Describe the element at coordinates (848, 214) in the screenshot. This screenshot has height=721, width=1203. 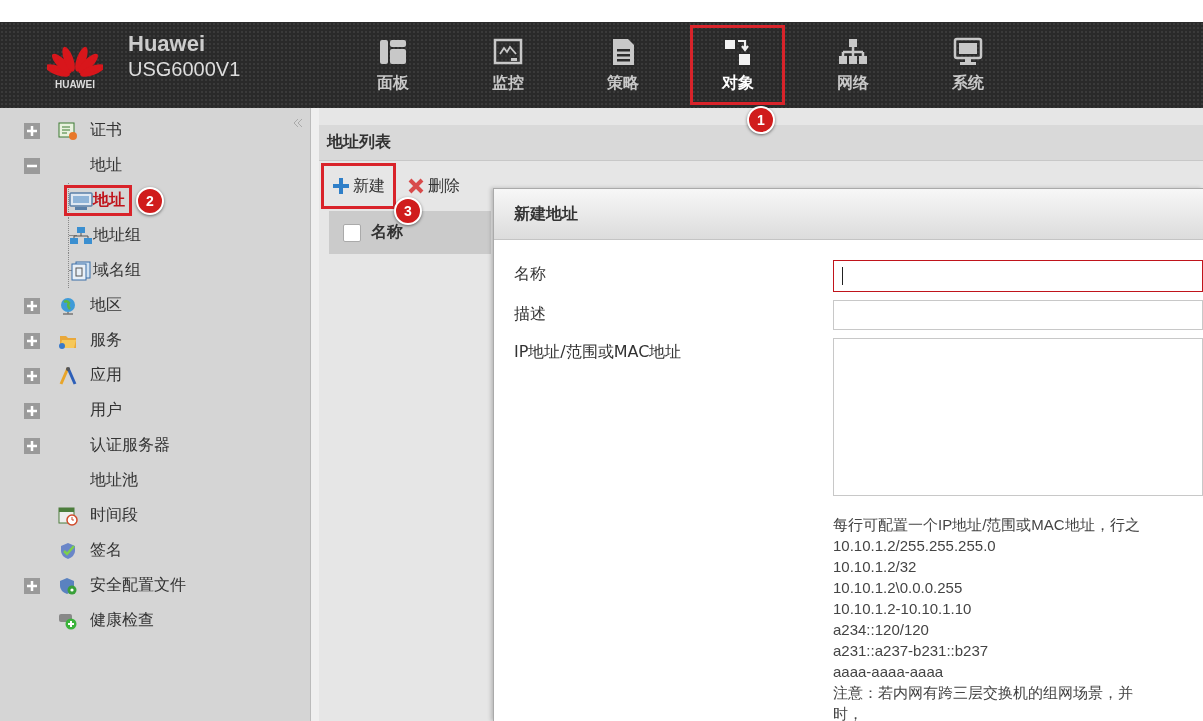
I see `dialog-title: 新建地址` at that location.